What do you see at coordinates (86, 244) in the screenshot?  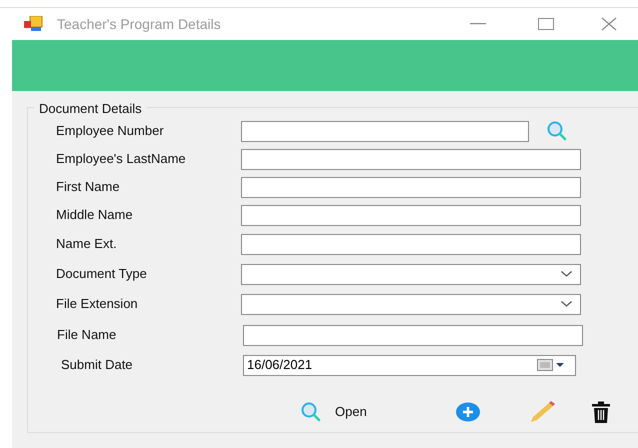 I see `field-label: Name Ext.` at bounding box center [86, 244].